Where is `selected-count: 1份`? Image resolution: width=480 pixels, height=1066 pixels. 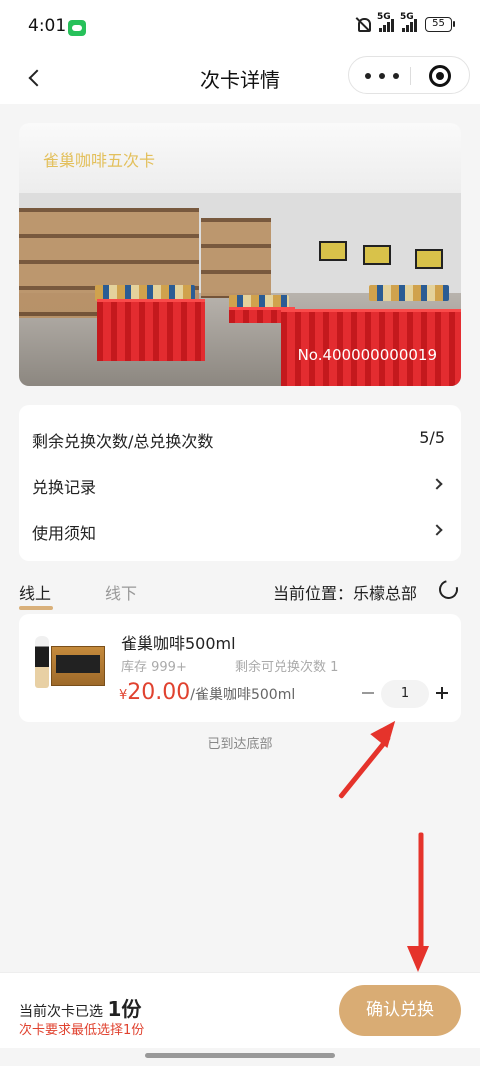
selected-count: 1份 is located at coordinates (124, 1009).